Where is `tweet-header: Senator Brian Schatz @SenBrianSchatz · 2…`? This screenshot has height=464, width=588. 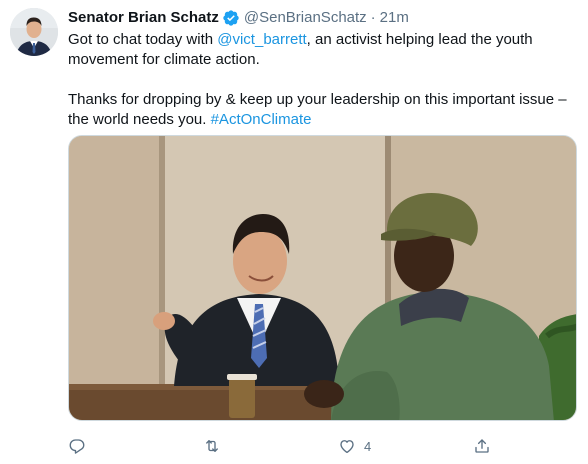
tweet-header: Senator Brian Schatz @SenBrianSchatz · 2… is located at coordinates (324, 18).